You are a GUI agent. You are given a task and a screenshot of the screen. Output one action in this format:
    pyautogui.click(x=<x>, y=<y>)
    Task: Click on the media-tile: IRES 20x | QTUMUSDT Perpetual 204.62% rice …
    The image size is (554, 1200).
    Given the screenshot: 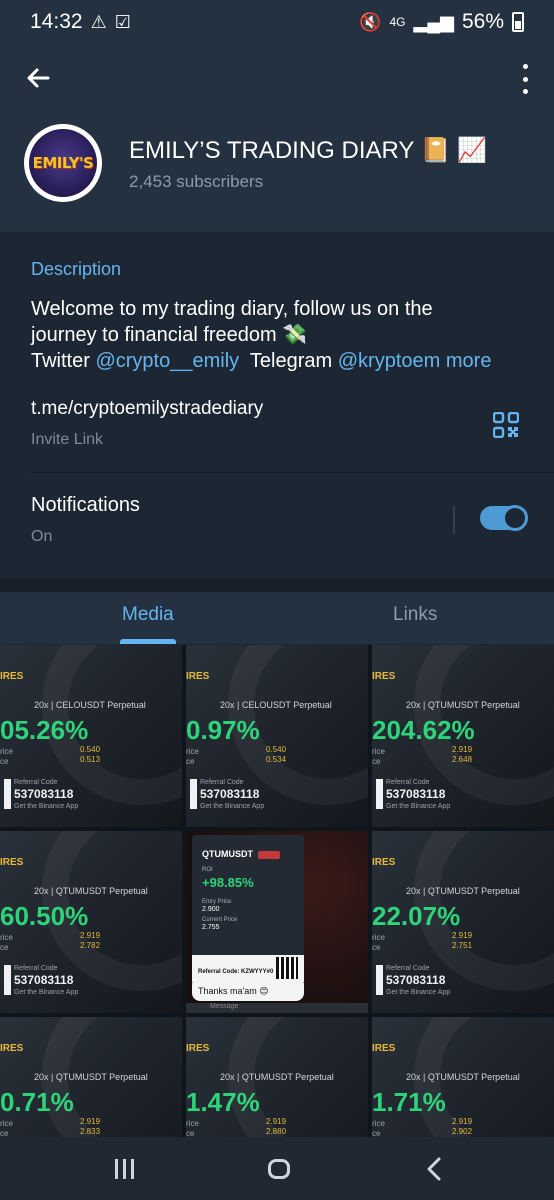 What is the action you would take?
    pyautogui.click(x=463, y=736)
    